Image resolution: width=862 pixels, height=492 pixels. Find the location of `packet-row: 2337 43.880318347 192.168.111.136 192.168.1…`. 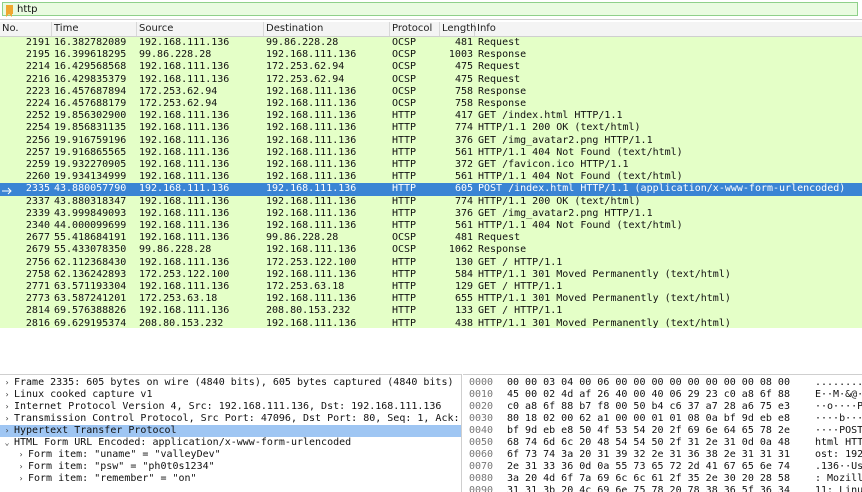

packet-row: 2337 43.880318347 192.168.111.136 192.168.1… is located at coordinates (431, 201).